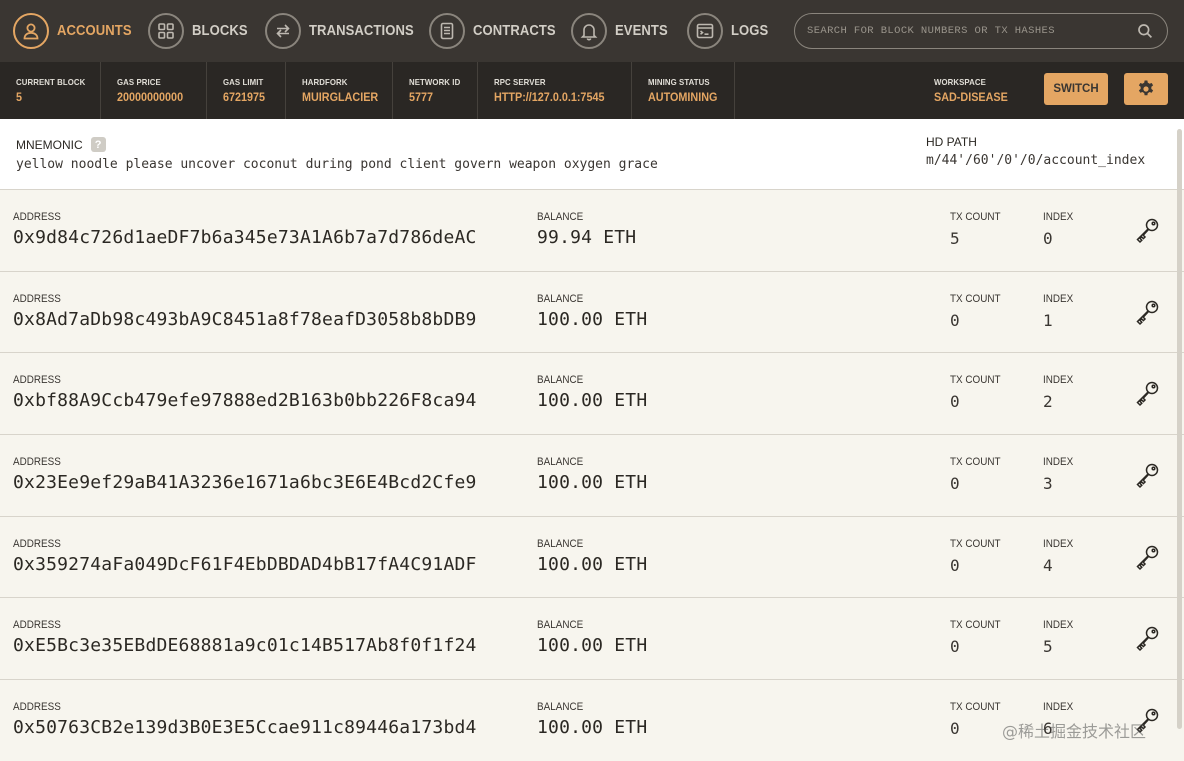 The width and height of the screenshot is (1184, 761). I want to click on stat-label: CURRENT BLOCK, so click(51, 82).